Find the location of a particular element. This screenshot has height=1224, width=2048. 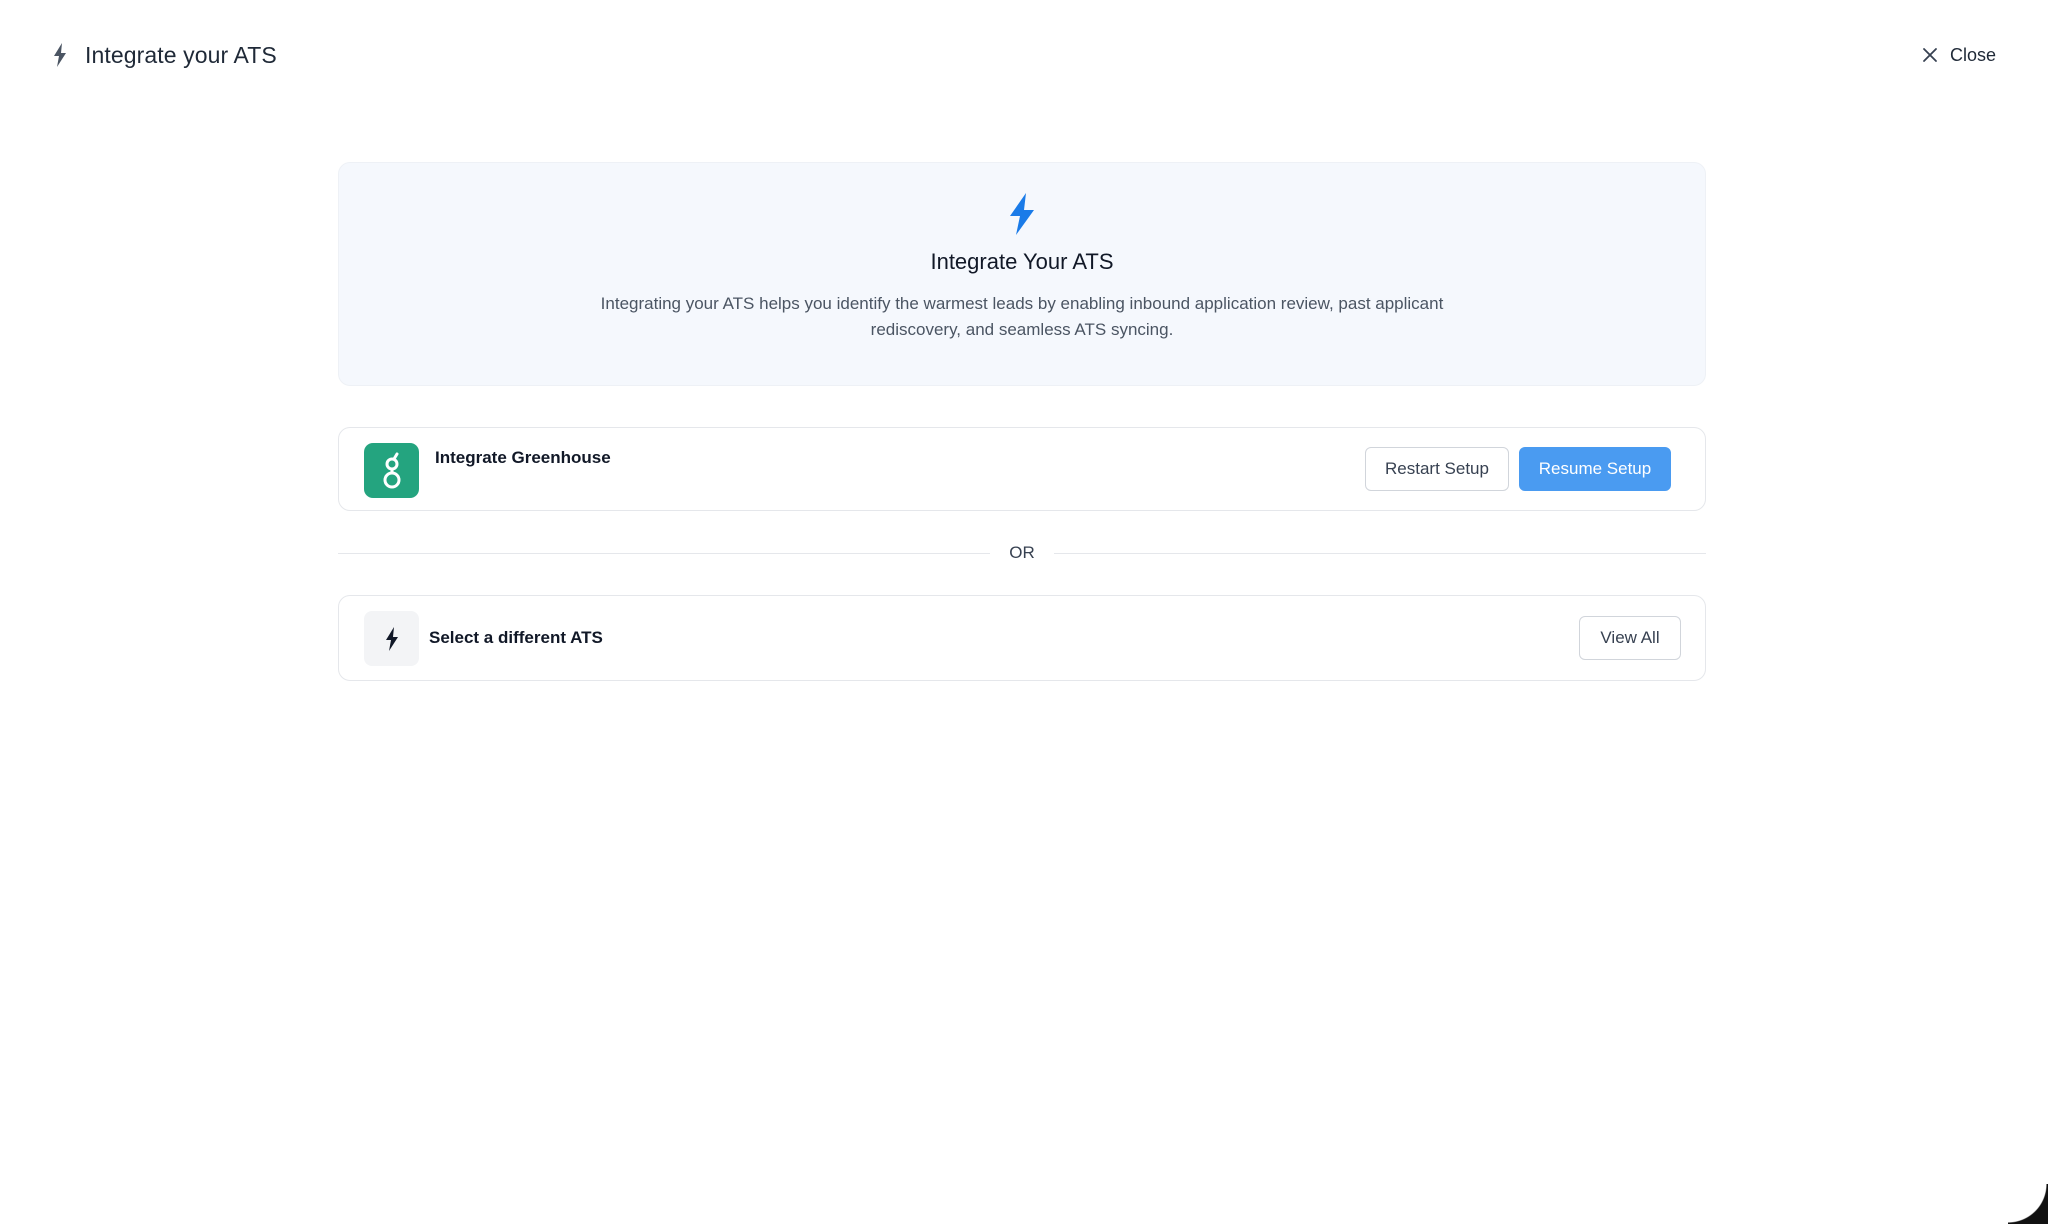

greenhouse-logo-icon is located at coordinates (391, 470).